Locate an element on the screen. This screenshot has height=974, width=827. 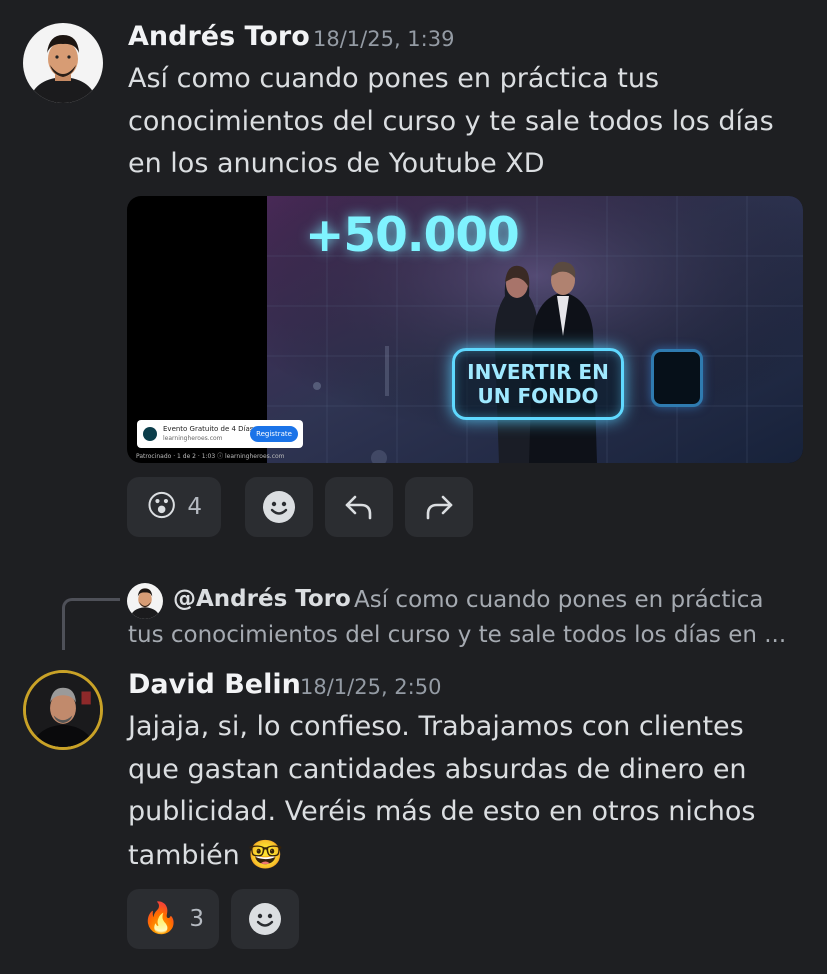
ad-logo-icon is located at coordinates (150, 434).